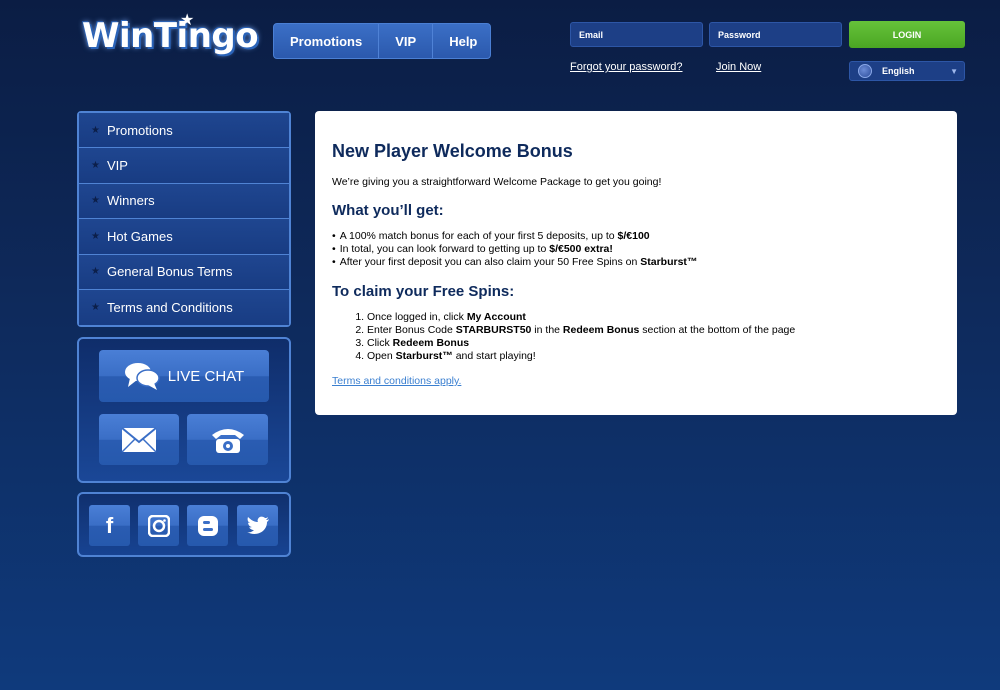  Describe the element at coordinates (463, 41) in the screenshot. I see `nav-help: Help` at that location.